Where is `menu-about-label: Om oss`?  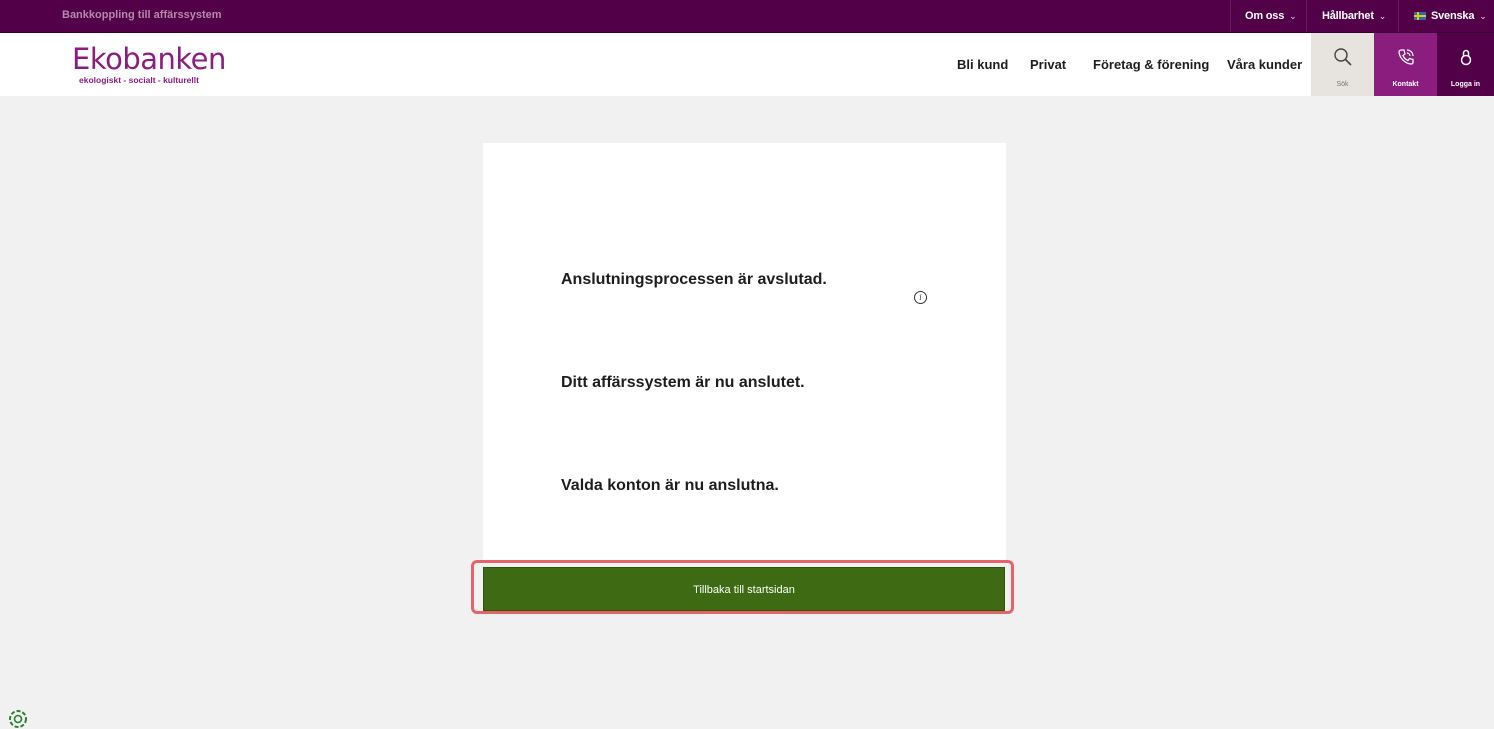
menu-about-label: Om oss is located at coordinates (1265, 16).